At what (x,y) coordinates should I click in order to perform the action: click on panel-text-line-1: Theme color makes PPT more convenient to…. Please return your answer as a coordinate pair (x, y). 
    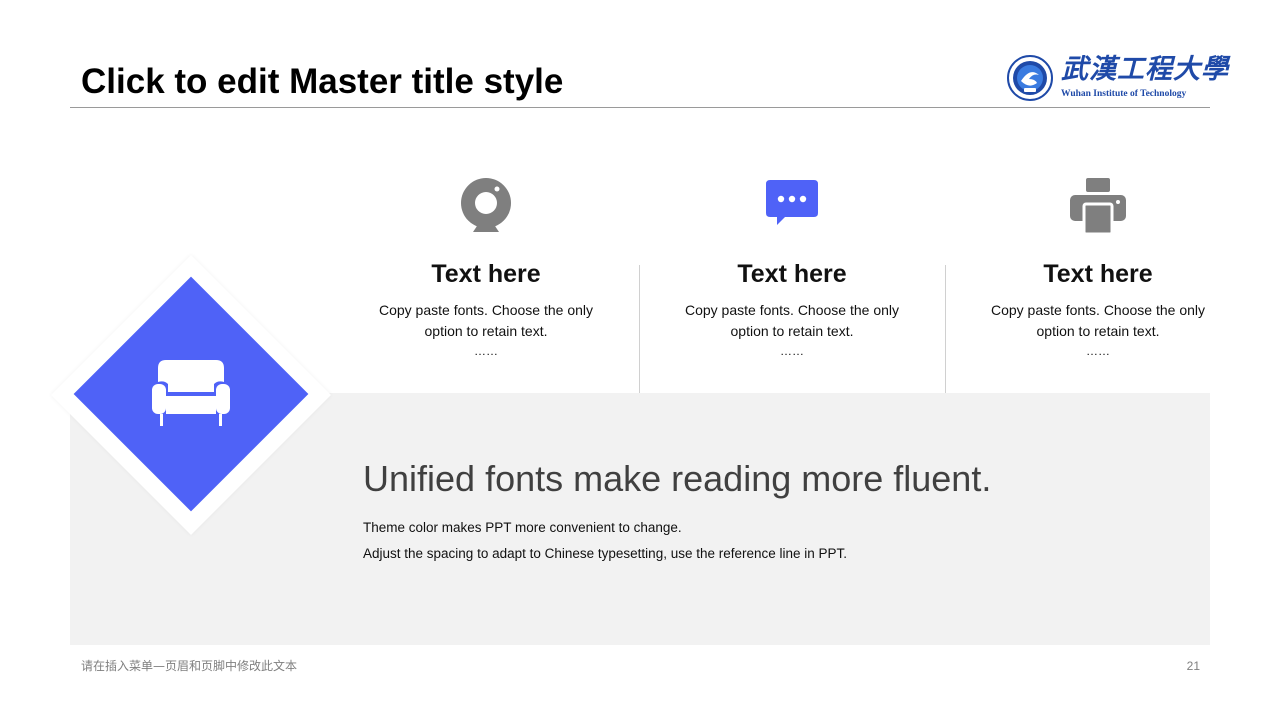
    Looking at the image, I should click on (522, 528).